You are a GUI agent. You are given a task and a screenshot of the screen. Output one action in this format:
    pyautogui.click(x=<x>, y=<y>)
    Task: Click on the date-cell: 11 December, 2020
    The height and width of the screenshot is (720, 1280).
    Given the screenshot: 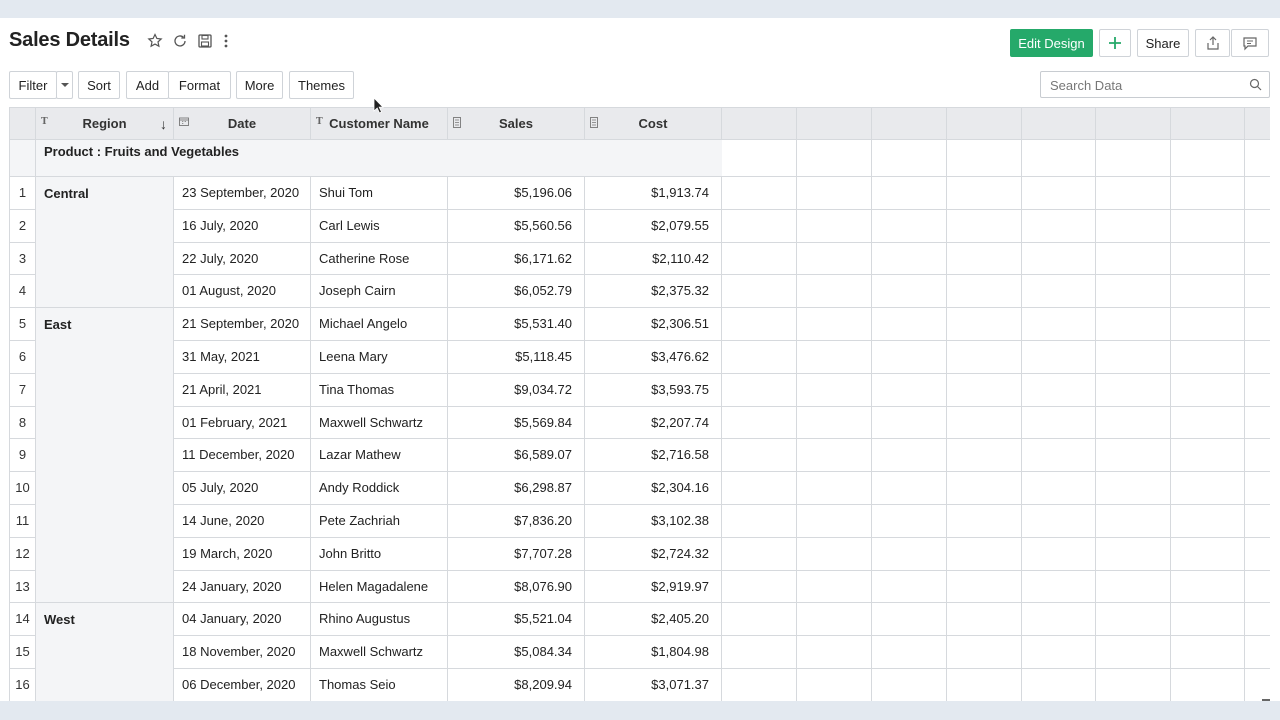 What is the action you would take?
    pyautogui.click(x=242, y=456)
    